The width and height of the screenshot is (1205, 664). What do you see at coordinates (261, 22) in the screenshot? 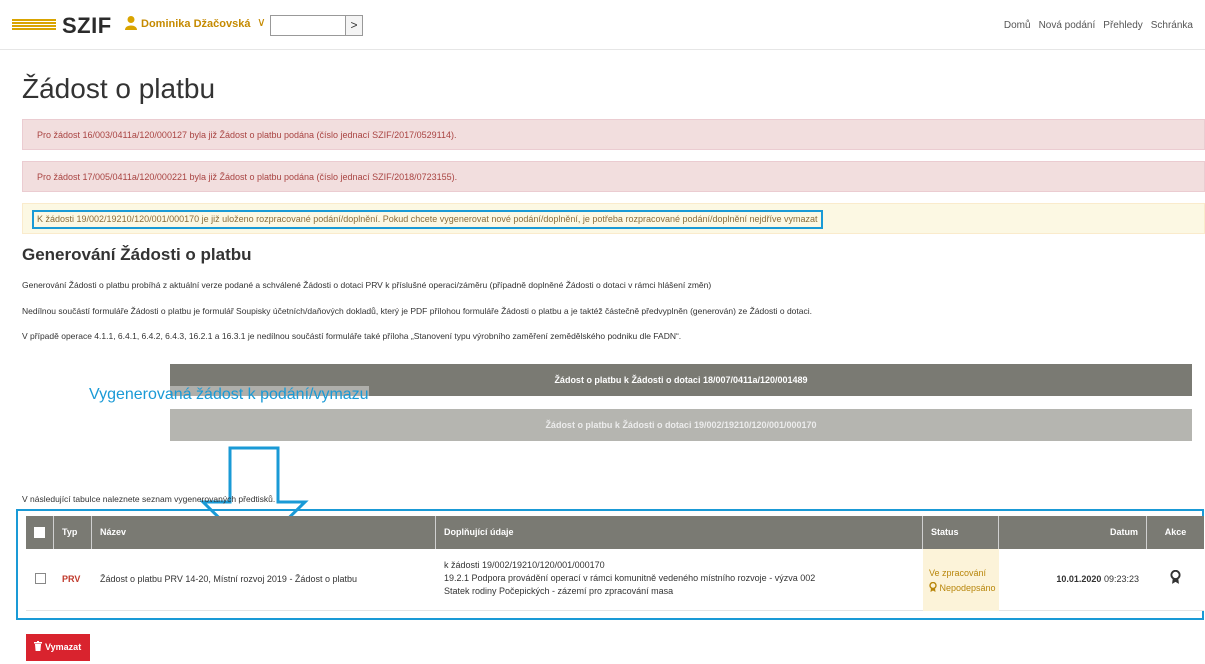
I see `chevron-down-icon: ∨` at bounding box center [261, 22].